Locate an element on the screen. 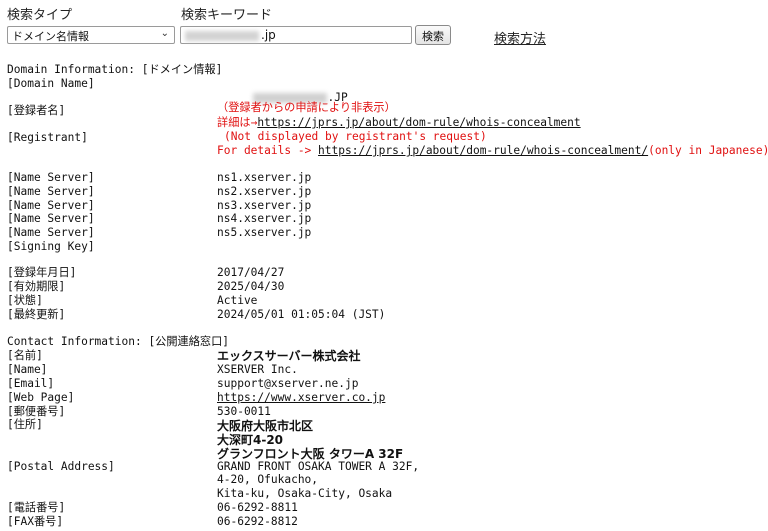 This screenshot has height=531, width=768. postal-address-line: GRAND FRONT OSAKA TOWER A 32F, is located at coordinates (318, 466).